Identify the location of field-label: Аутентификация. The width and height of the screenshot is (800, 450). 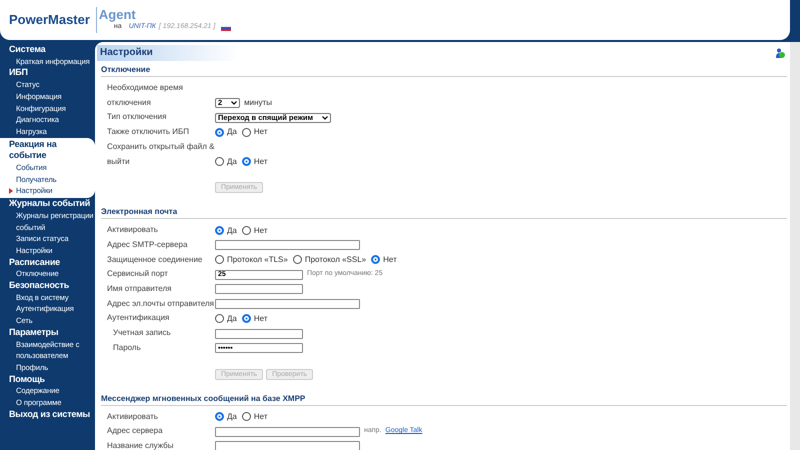
(138, 318).